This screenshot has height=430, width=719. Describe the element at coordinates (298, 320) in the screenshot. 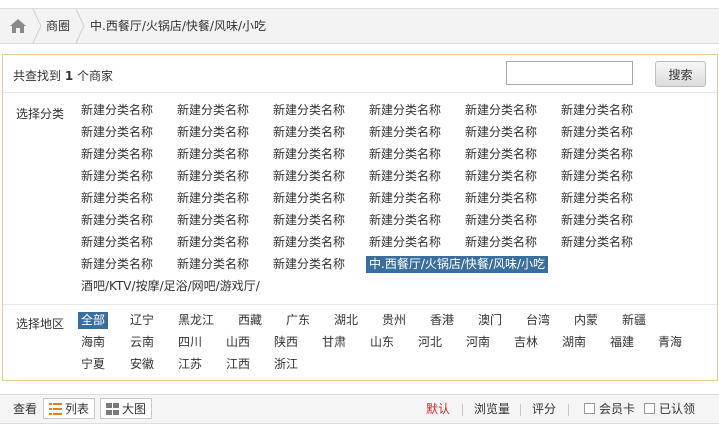

I see `region-item: 广东` at that location.